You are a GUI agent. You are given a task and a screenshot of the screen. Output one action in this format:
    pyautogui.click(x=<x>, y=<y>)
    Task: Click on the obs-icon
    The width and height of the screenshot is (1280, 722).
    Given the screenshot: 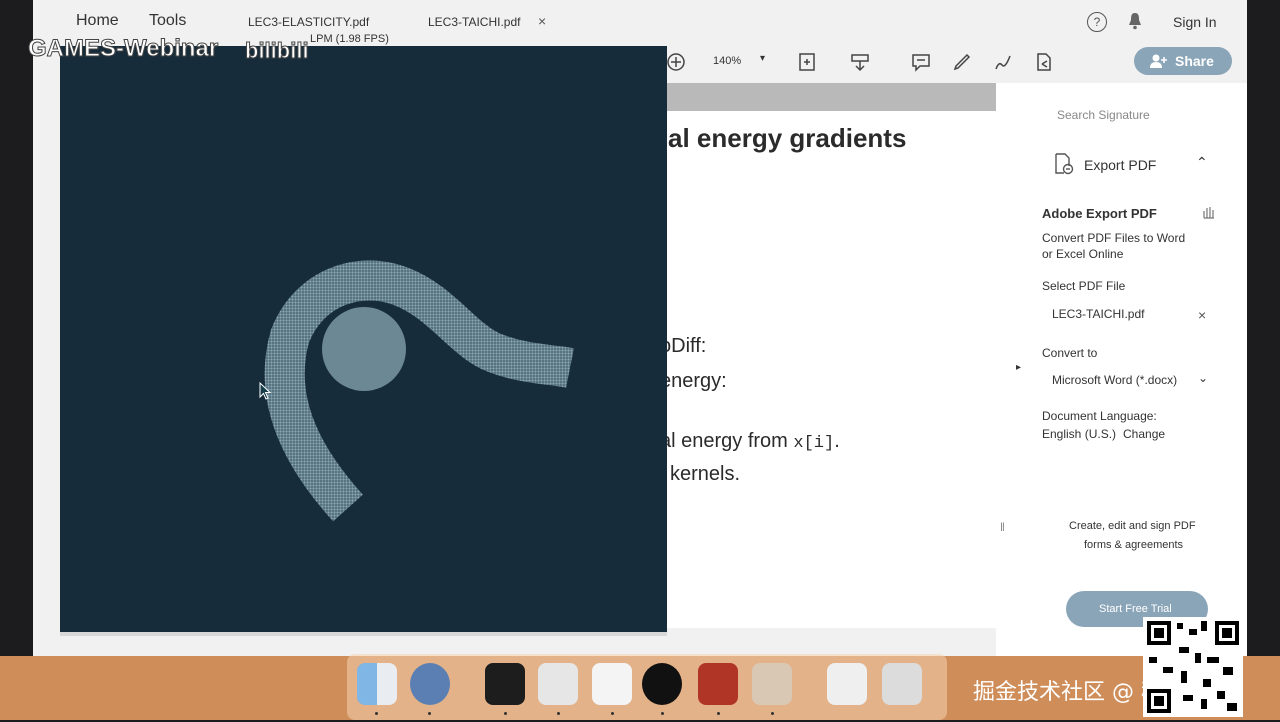 What is the action you would take?
    pyautogui.click(x=662, y=684)
    